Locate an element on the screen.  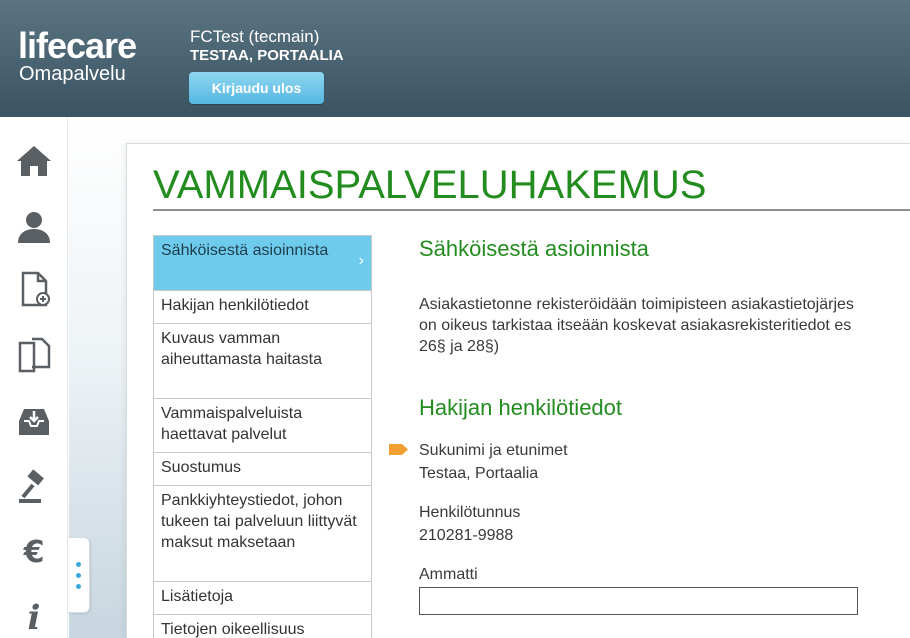
user-icon is located at coordinates (34, 227).